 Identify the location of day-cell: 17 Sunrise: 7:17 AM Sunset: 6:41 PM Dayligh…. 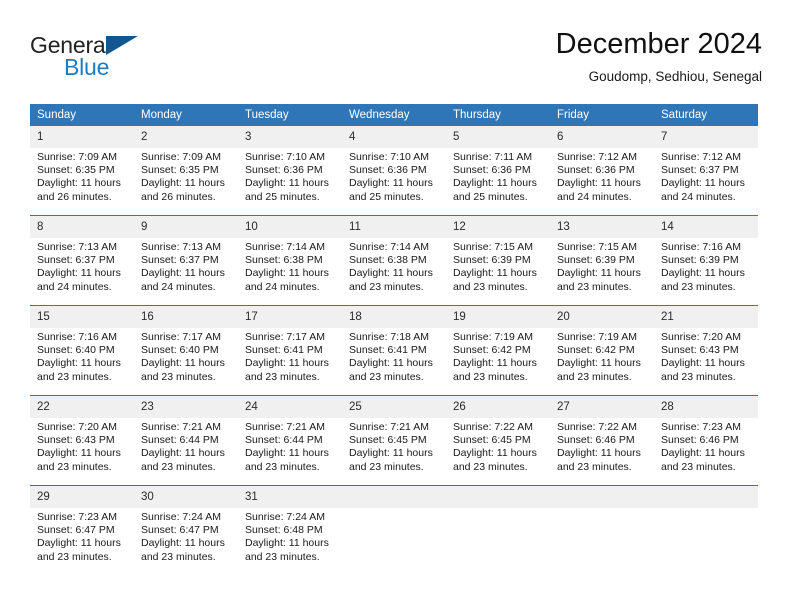
(290, 350).